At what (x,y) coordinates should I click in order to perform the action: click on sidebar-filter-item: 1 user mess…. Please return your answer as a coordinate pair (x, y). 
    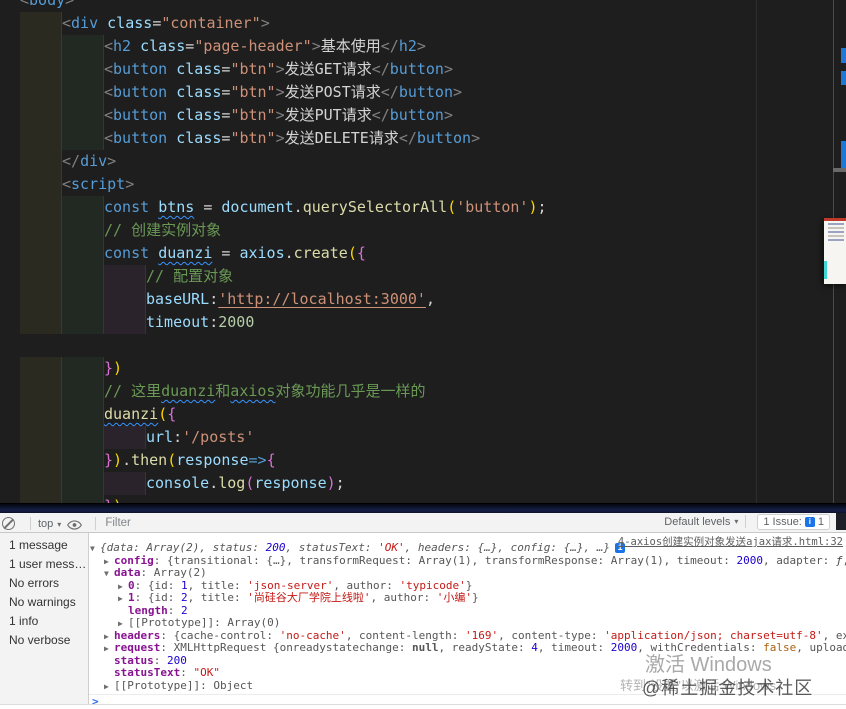
    Looking at the image, I should click on (44, 564).